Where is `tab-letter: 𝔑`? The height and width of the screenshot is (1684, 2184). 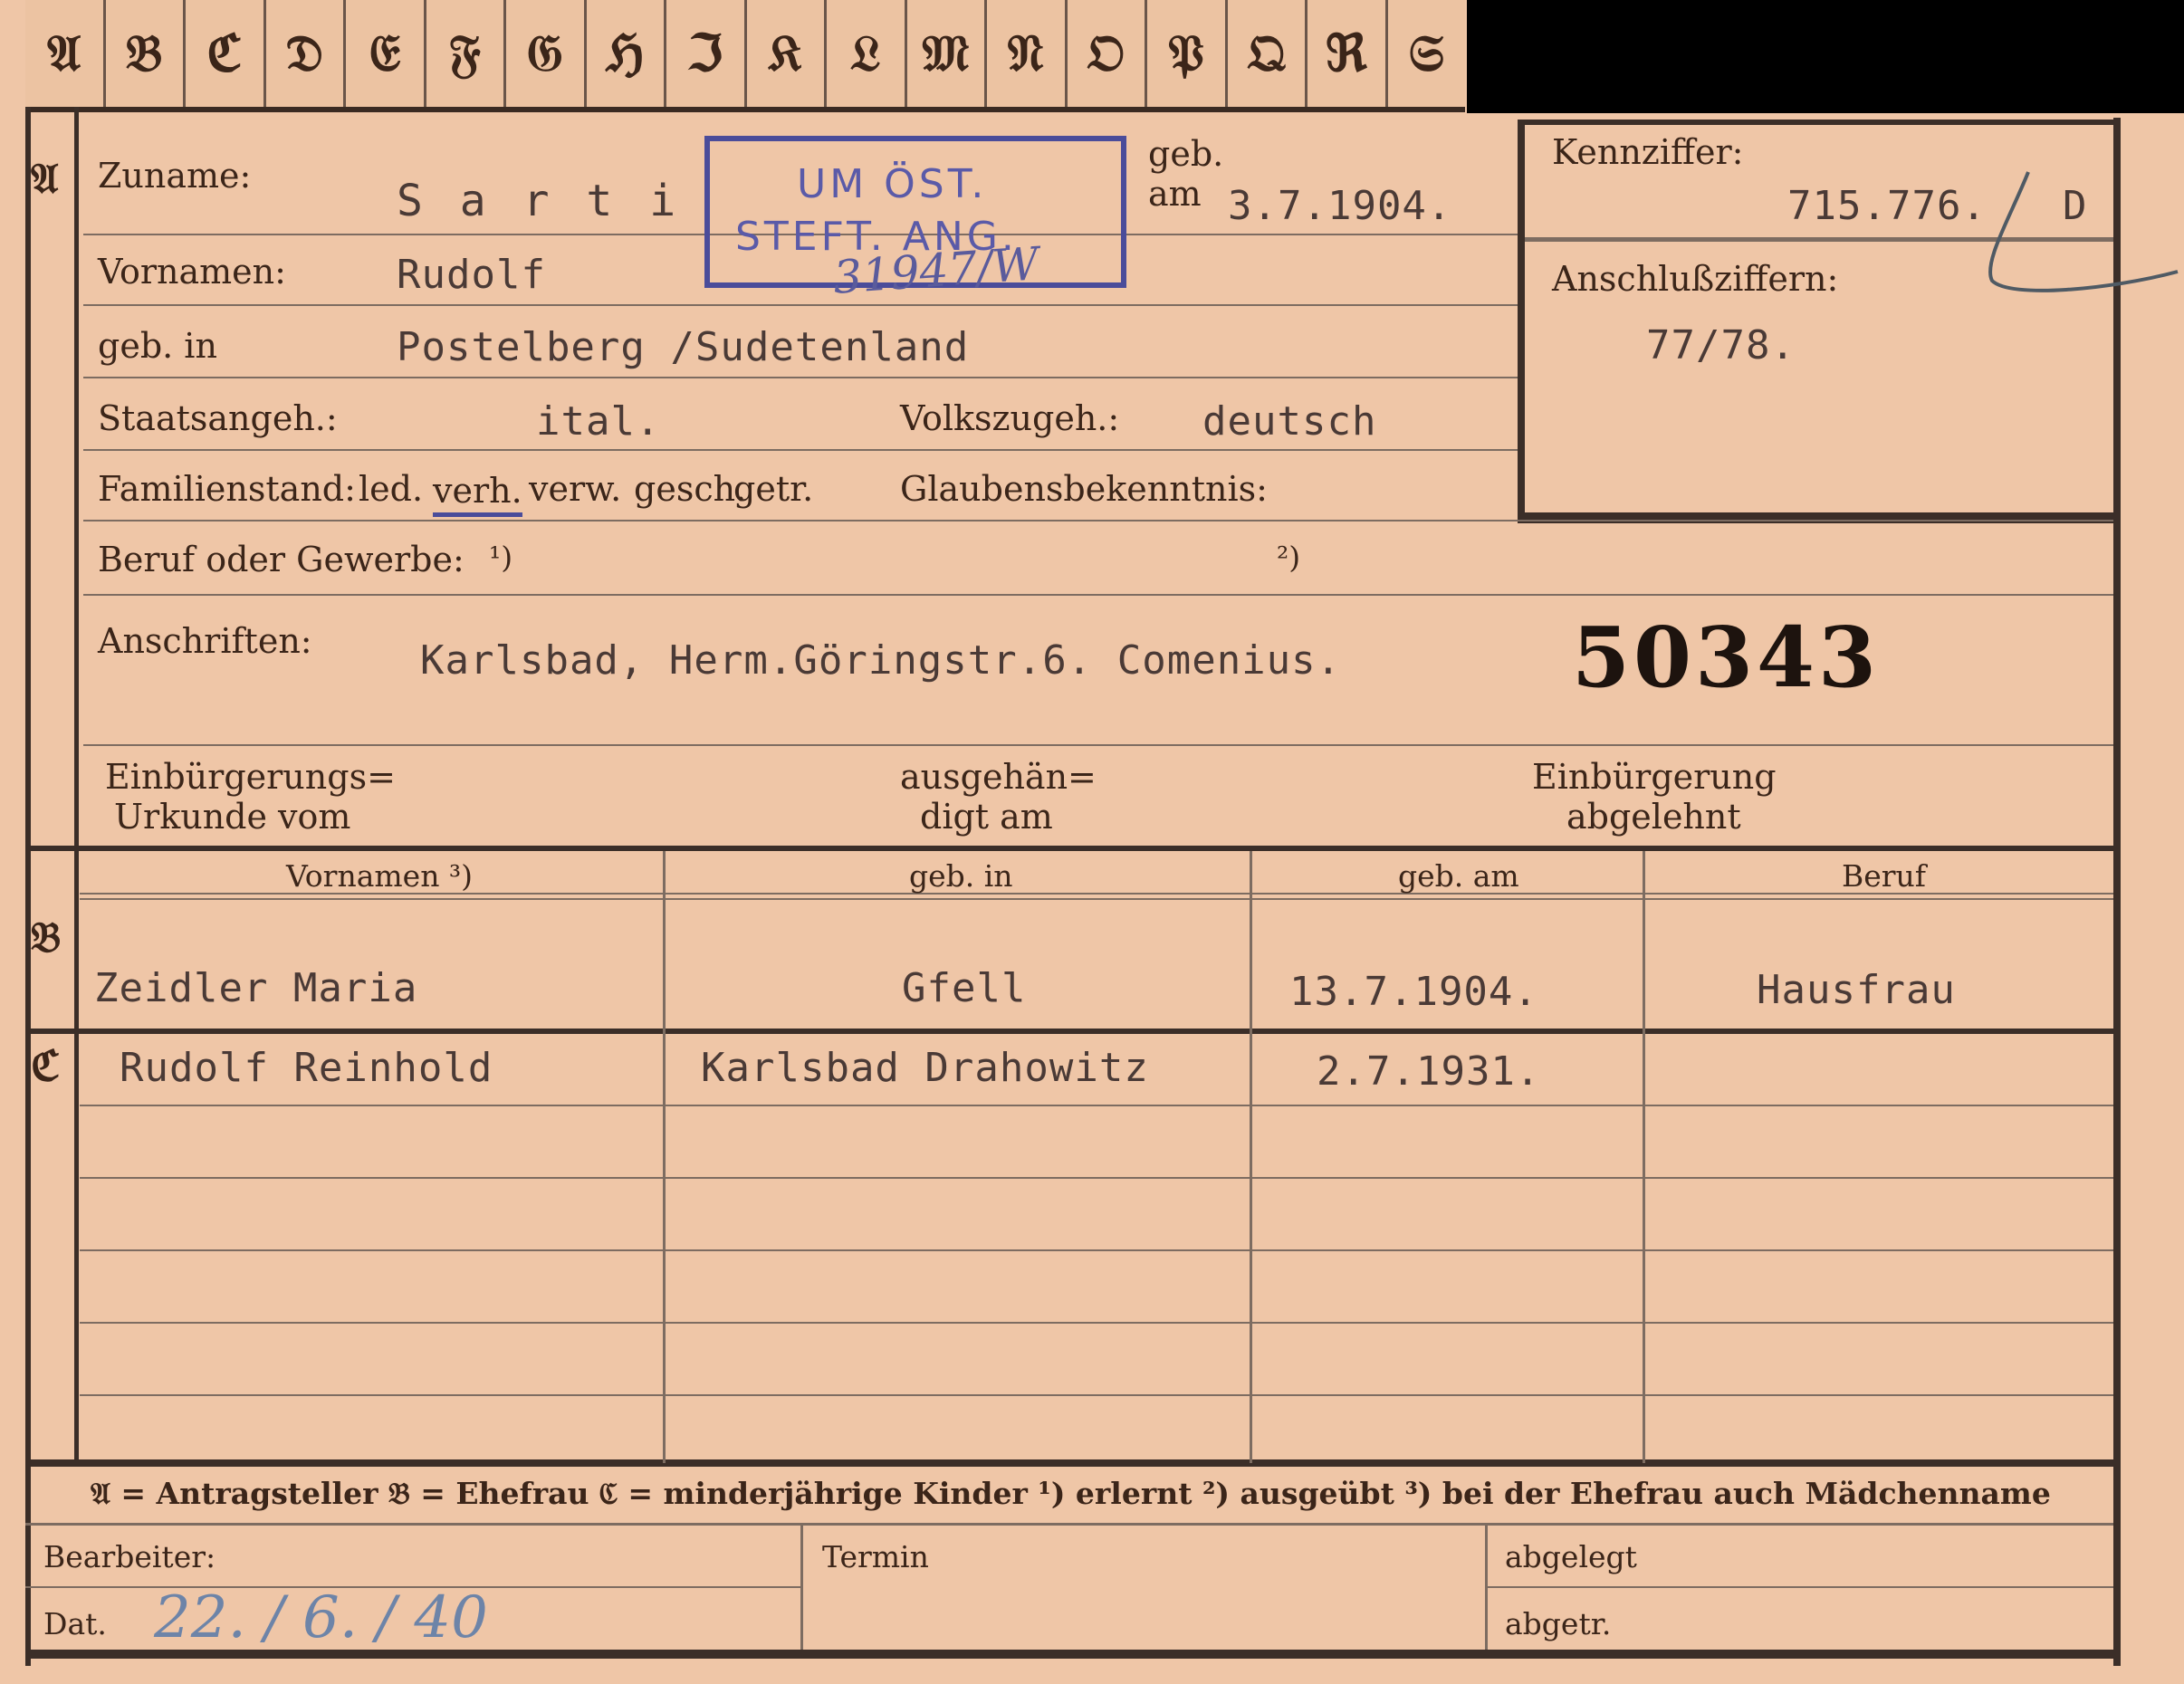 tab-letter: 𝔑 is located at coordinates (1027, 53).